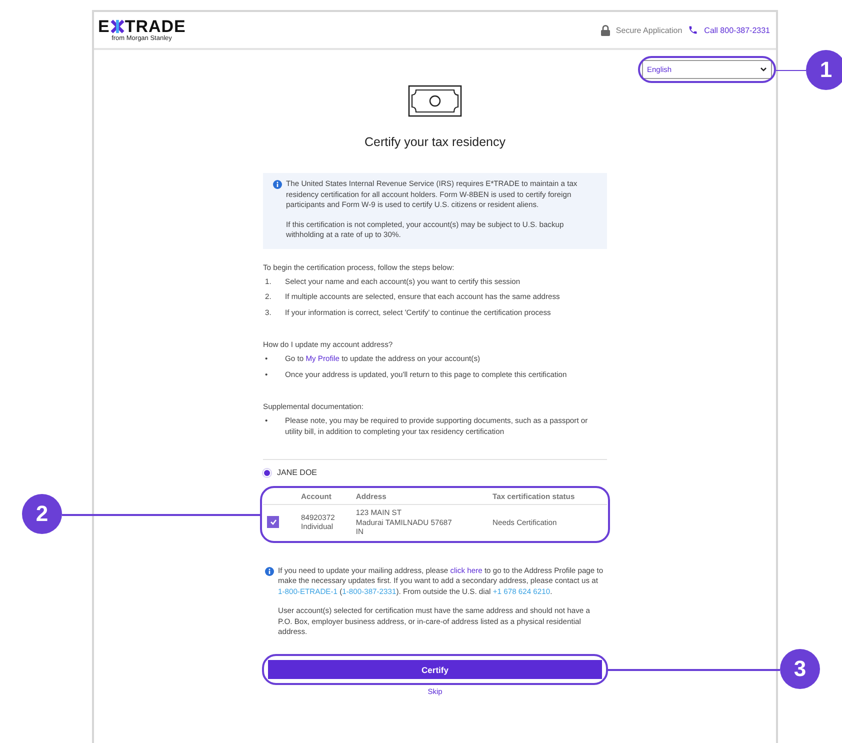 Image resolution: width=842 pixels, height=743 pixels. I want to click on account-holder-name: JANE DOE, so click(297, 472).